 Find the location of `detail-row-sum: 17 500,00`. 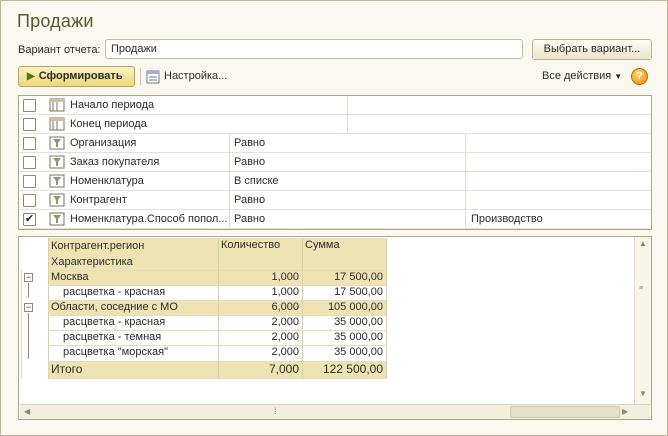

detail-row-sum: 17 500,00 is located at coordinates (358, 292).